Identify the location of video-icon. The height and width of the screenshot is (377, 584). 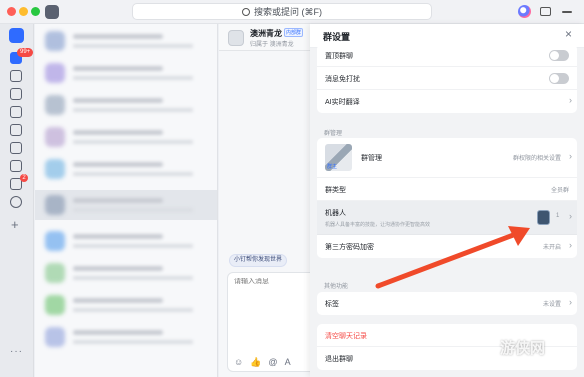
(16, 148).